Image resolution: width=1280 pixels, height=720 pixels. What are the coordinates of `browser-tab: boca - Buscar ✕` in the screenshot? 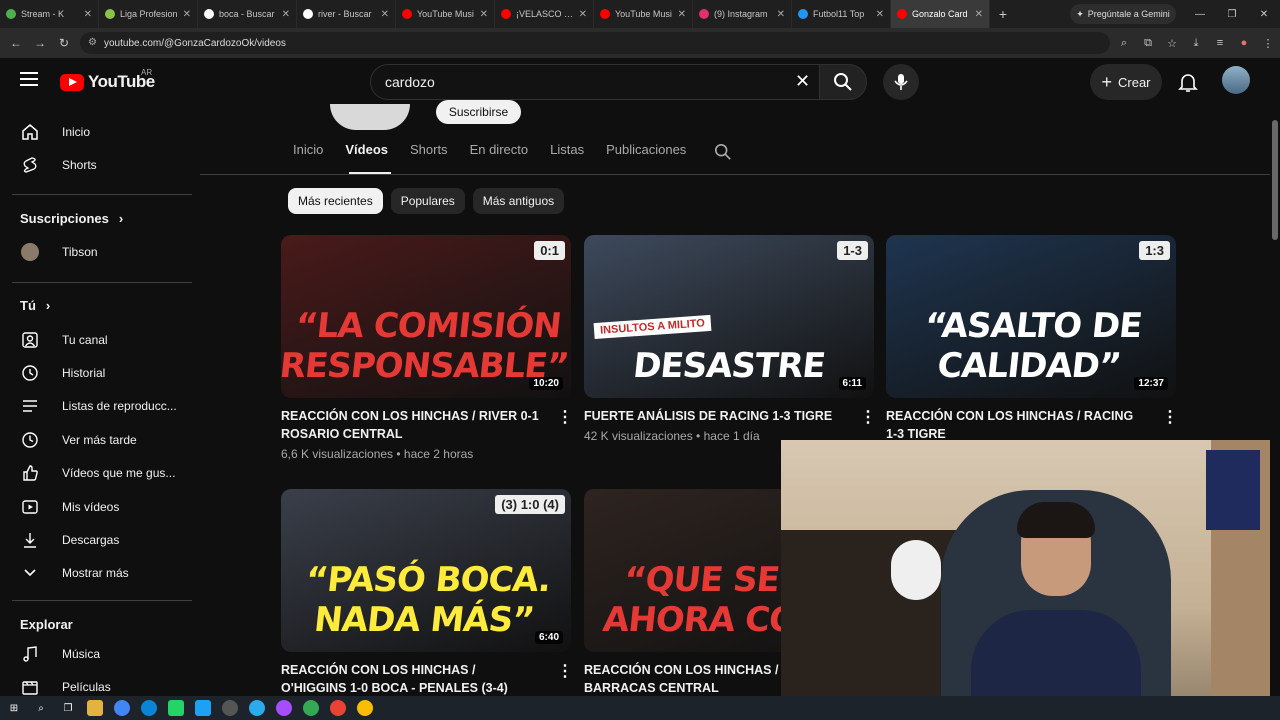 It's located at (247, 14).